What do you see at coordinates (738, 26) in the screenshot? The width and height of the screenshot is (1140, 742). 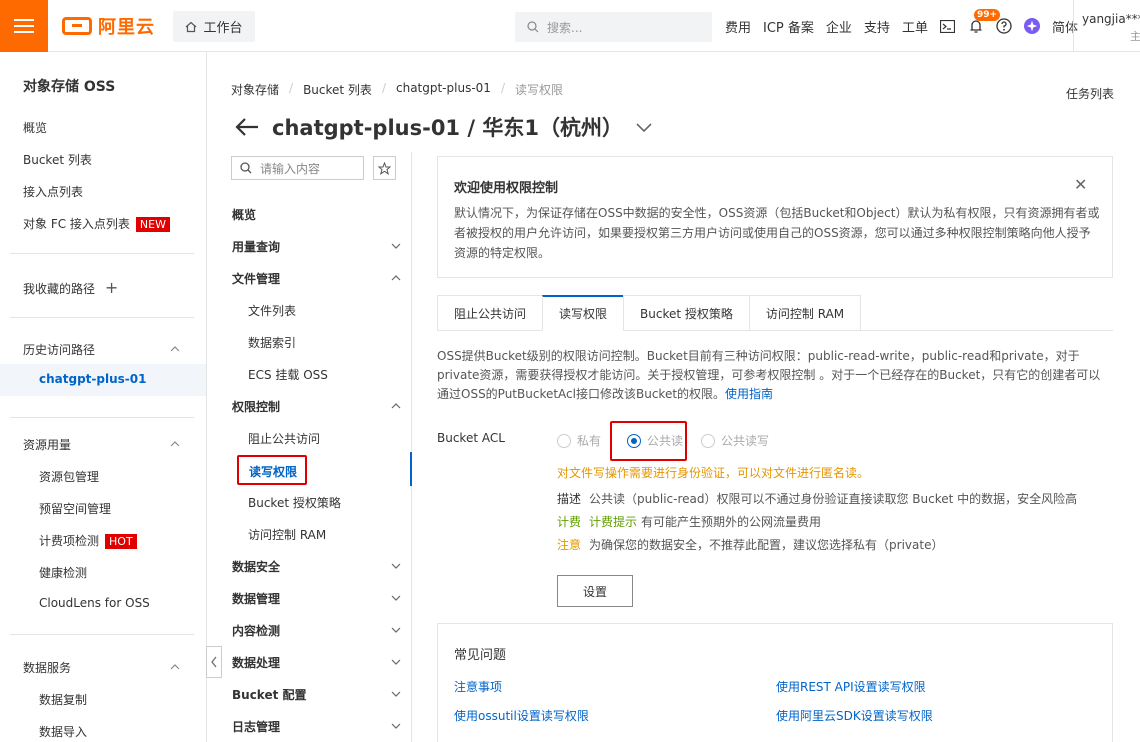 I see `nav-billing: 费用` at bounding box center [738, 26].